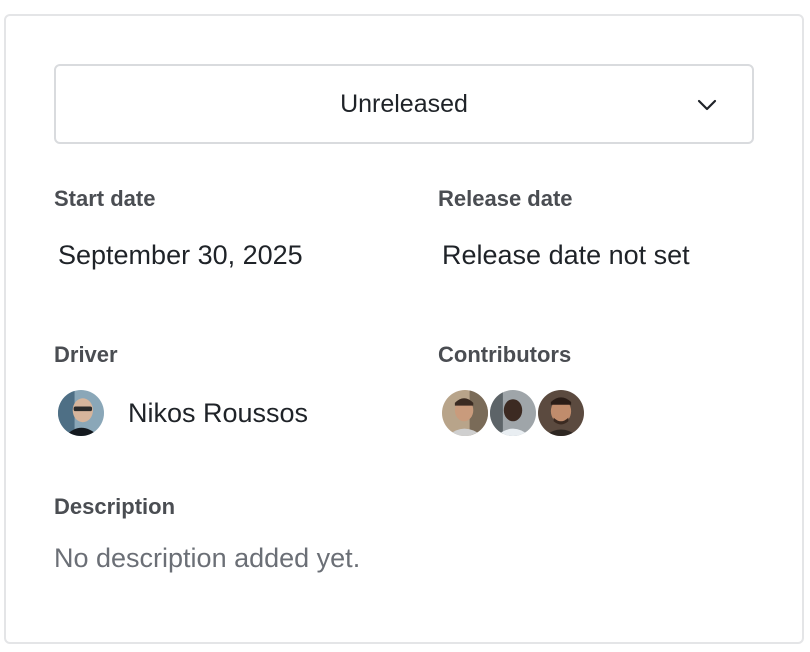  Describe the element at coordinates (707, 105) in the screenshot. I see `chevron-down-icon` at that location.